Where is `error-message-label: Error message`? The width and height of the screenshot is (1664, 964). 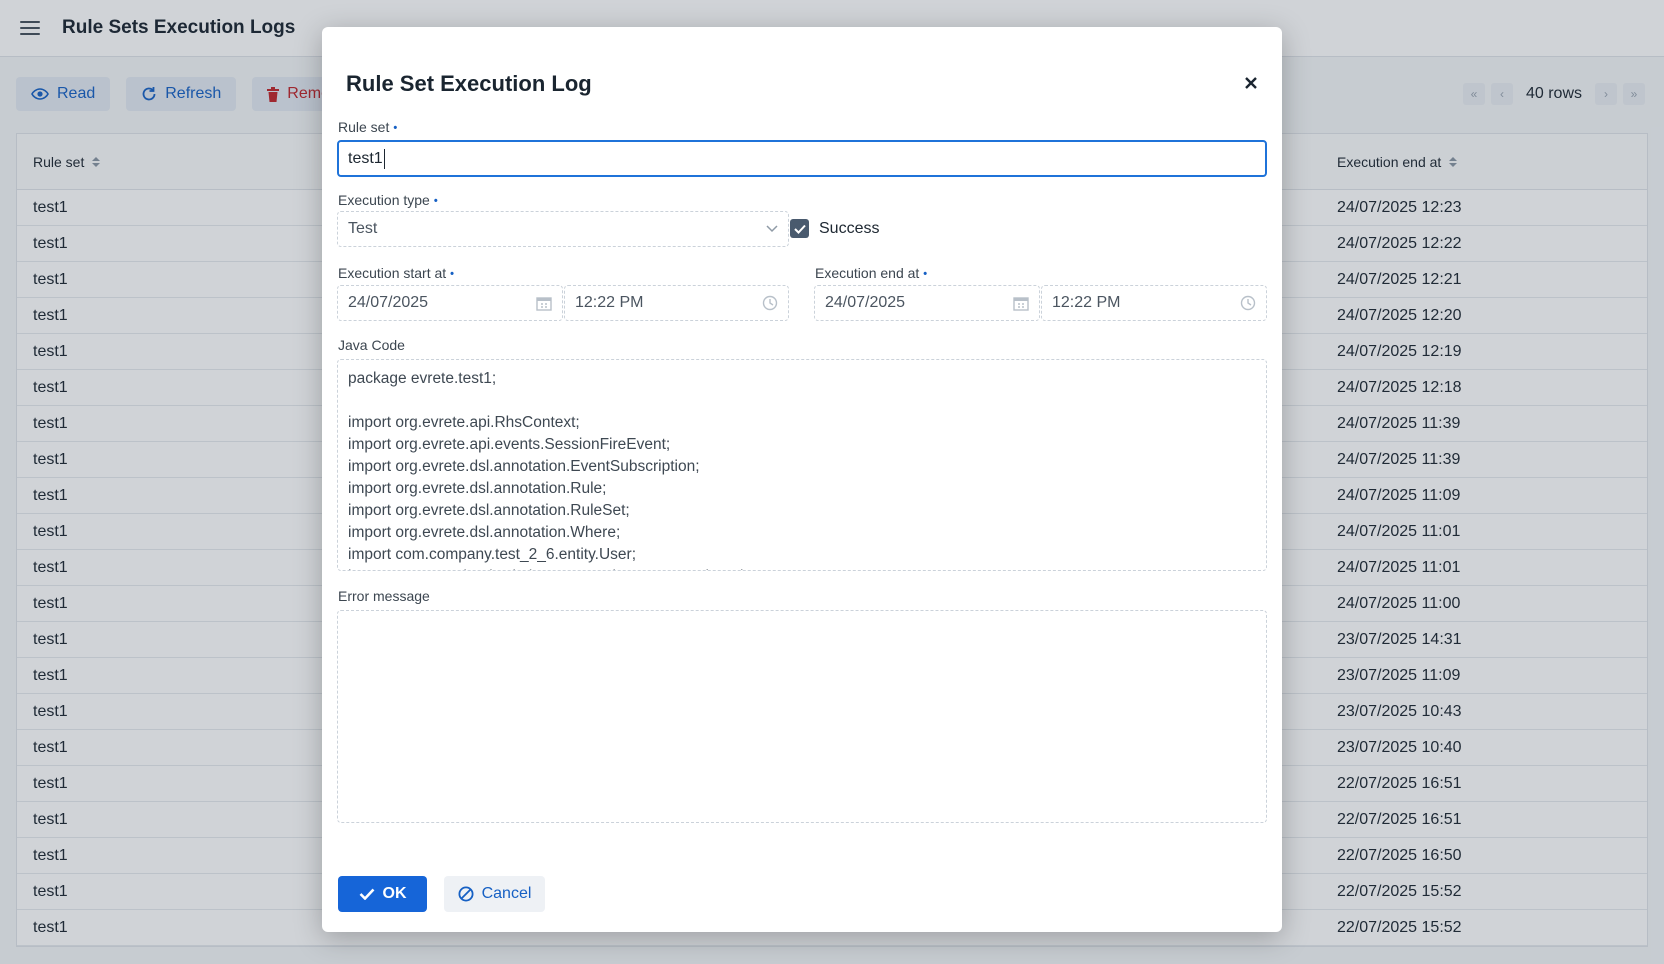
error-message-label: Error message is located at coordinates (384, 596).